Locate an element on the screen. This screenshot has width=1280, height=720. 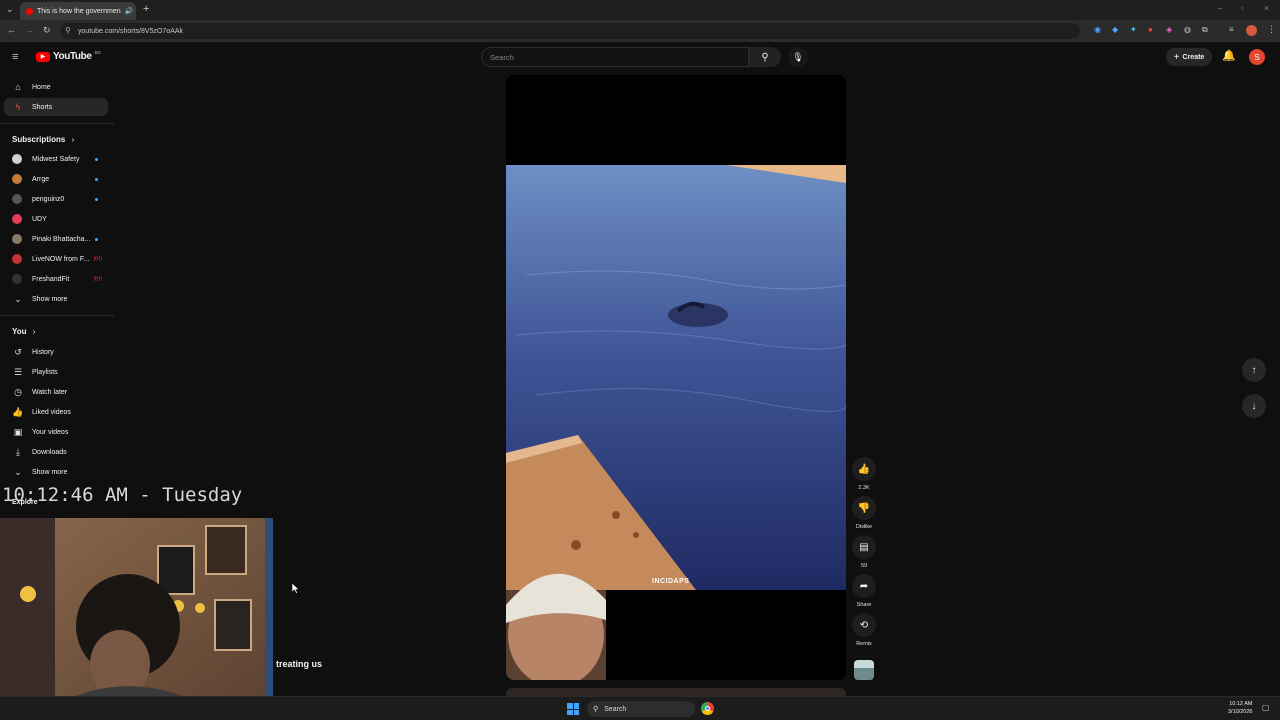
extension-icon: ◉ is located at coordinates (1097, 30).